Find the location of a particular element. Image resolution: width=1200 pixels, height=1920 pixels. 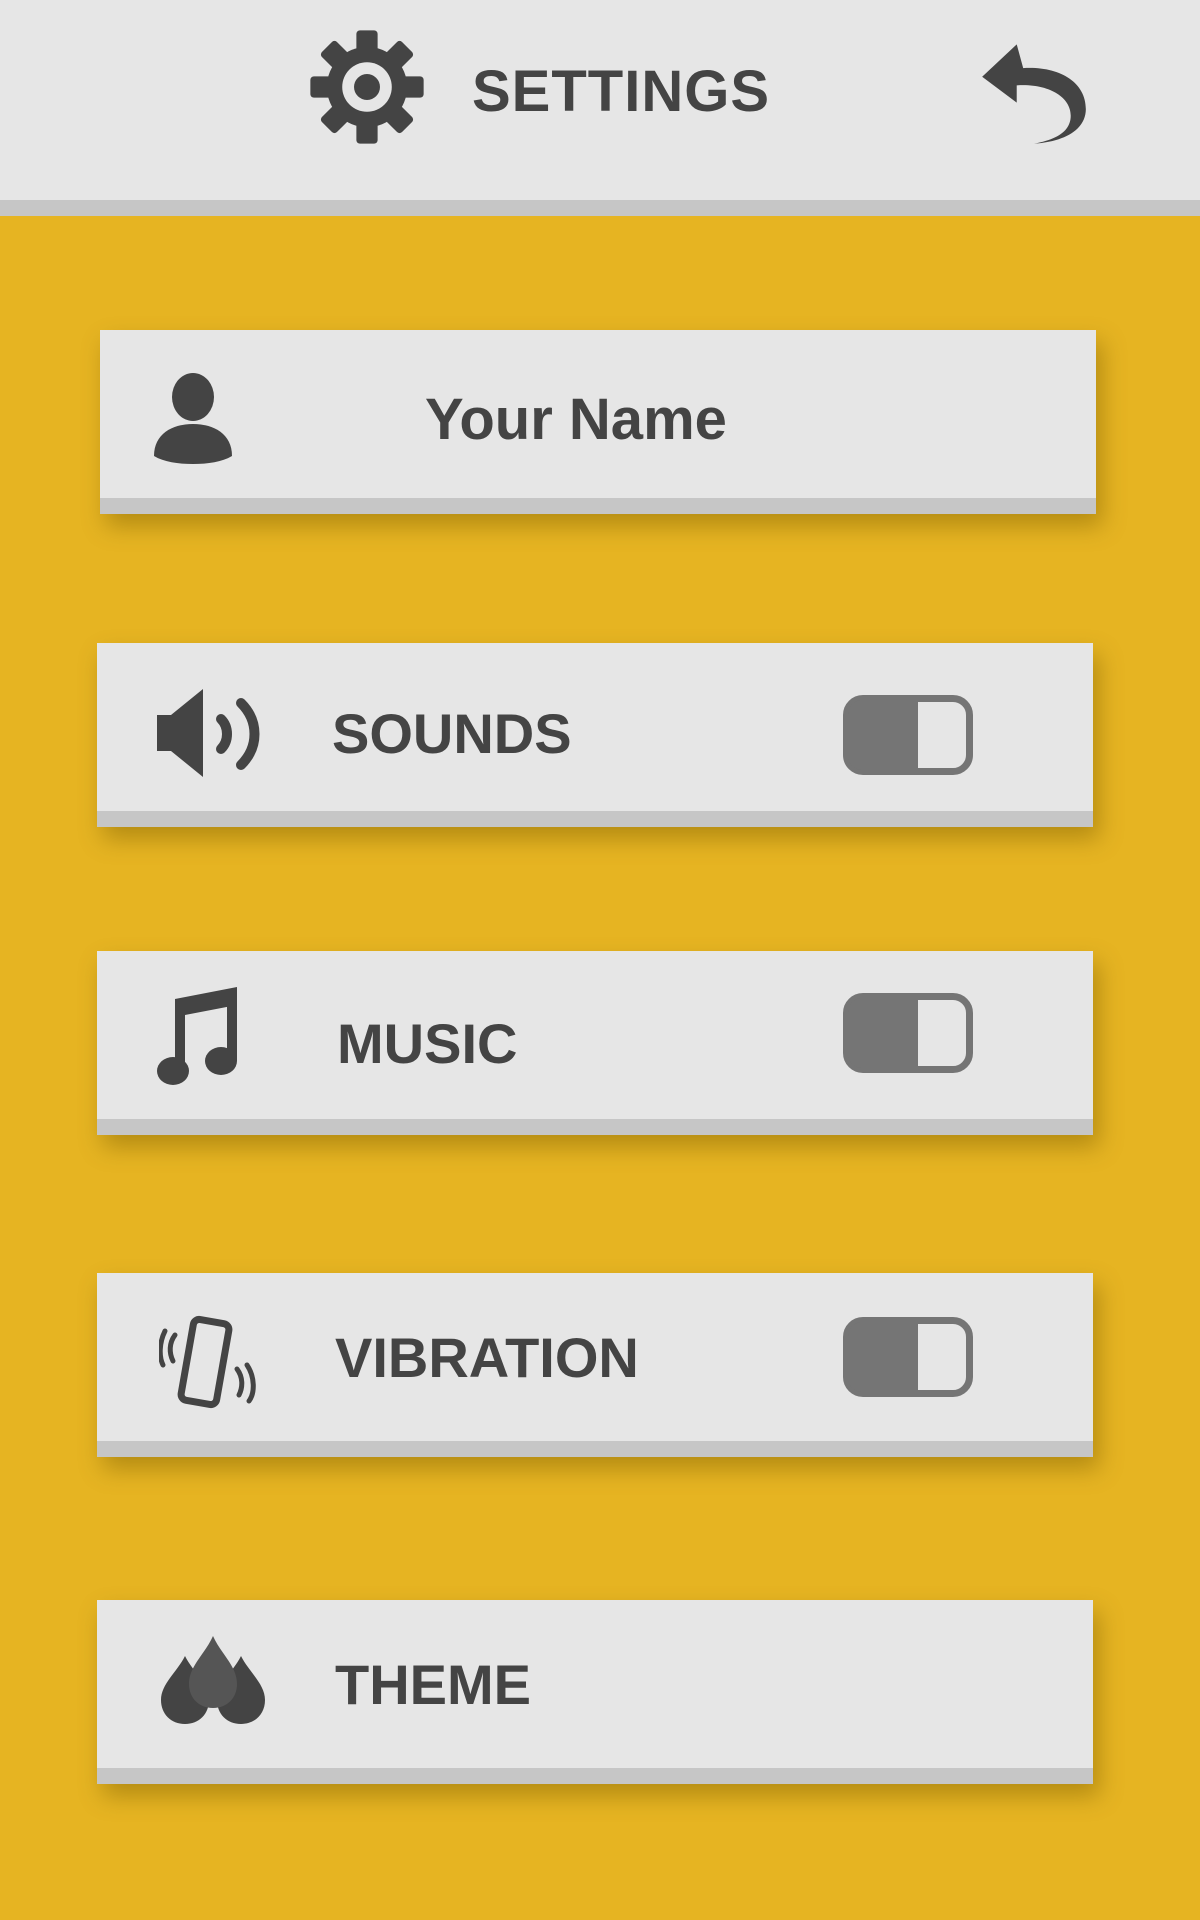

music-toggle is located at coordinates (908, 1033).